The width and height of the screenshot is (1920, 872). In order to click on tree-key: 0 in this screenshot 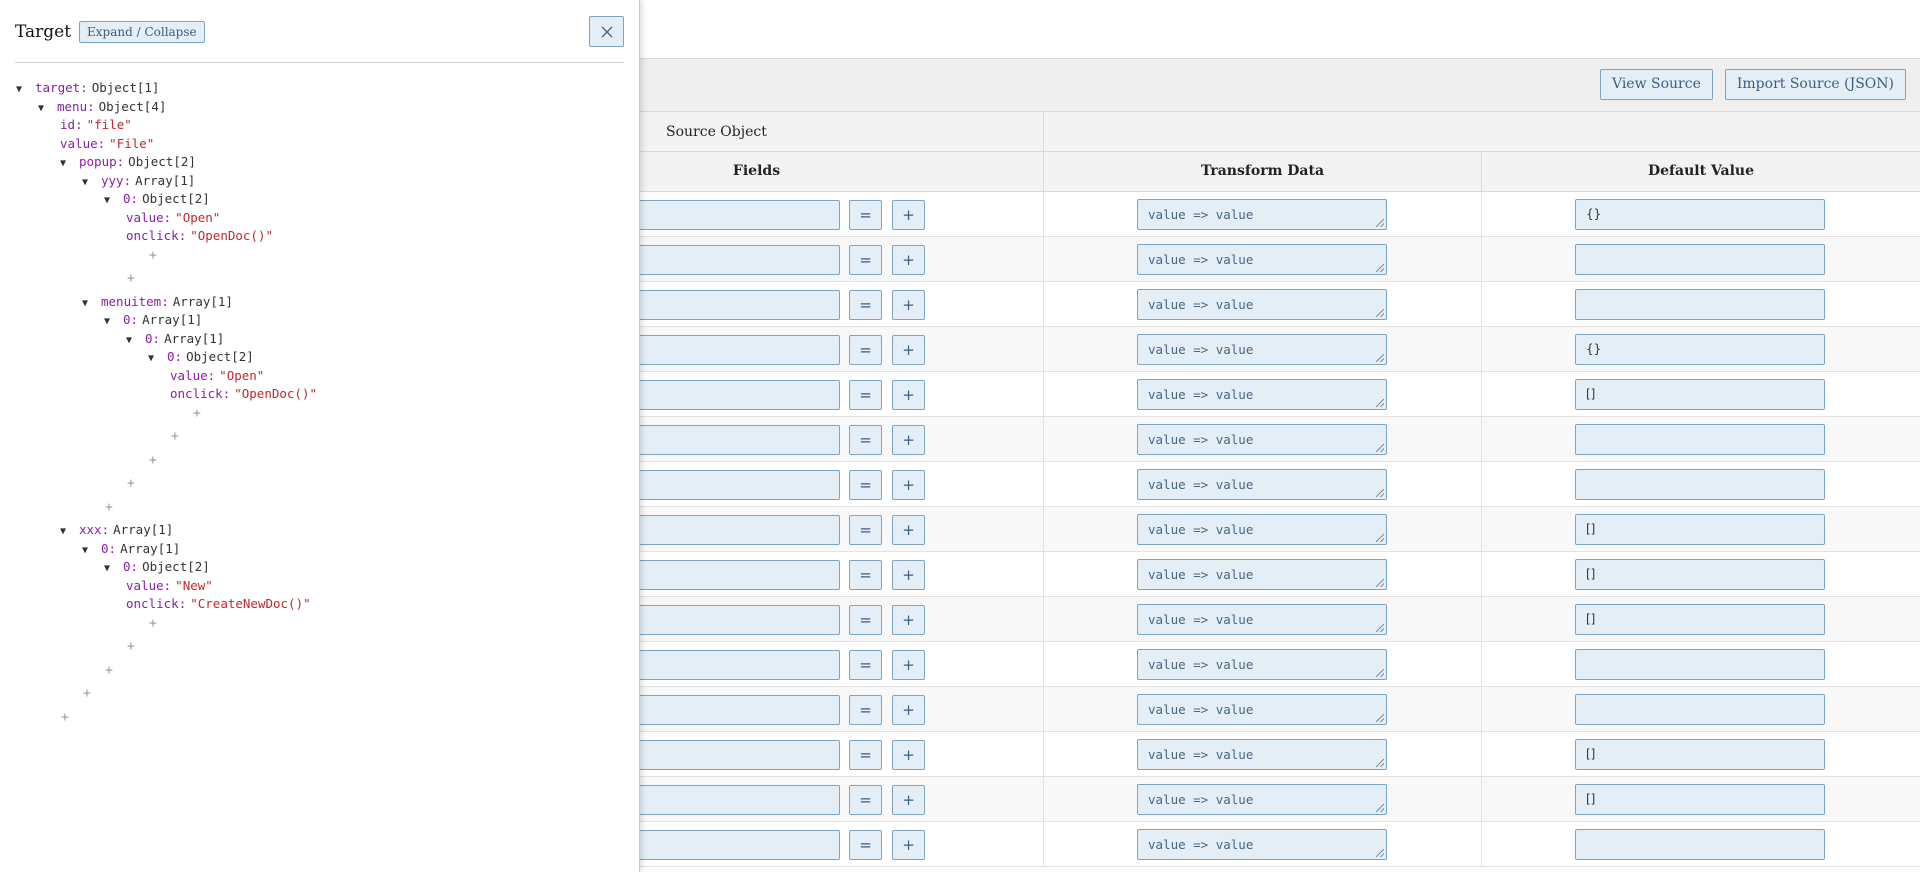, I will do `click(171, 356)`.